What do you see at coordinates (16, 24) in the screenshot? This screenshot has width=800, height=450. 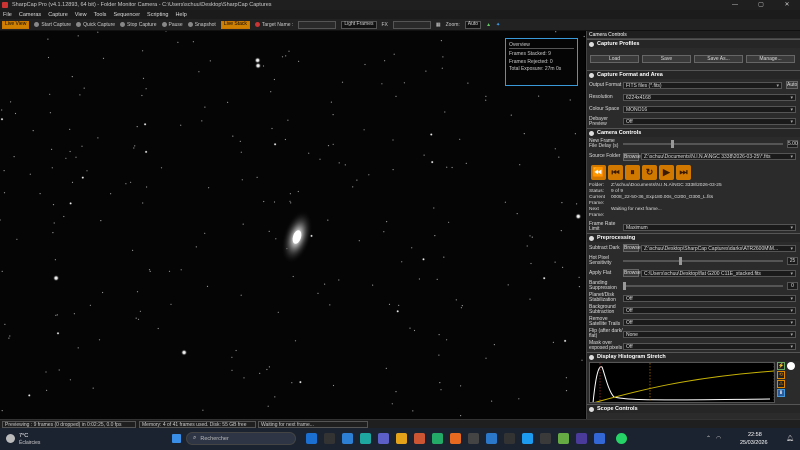 I see `live-view-button: Live View` at bounding box center [16, 24].